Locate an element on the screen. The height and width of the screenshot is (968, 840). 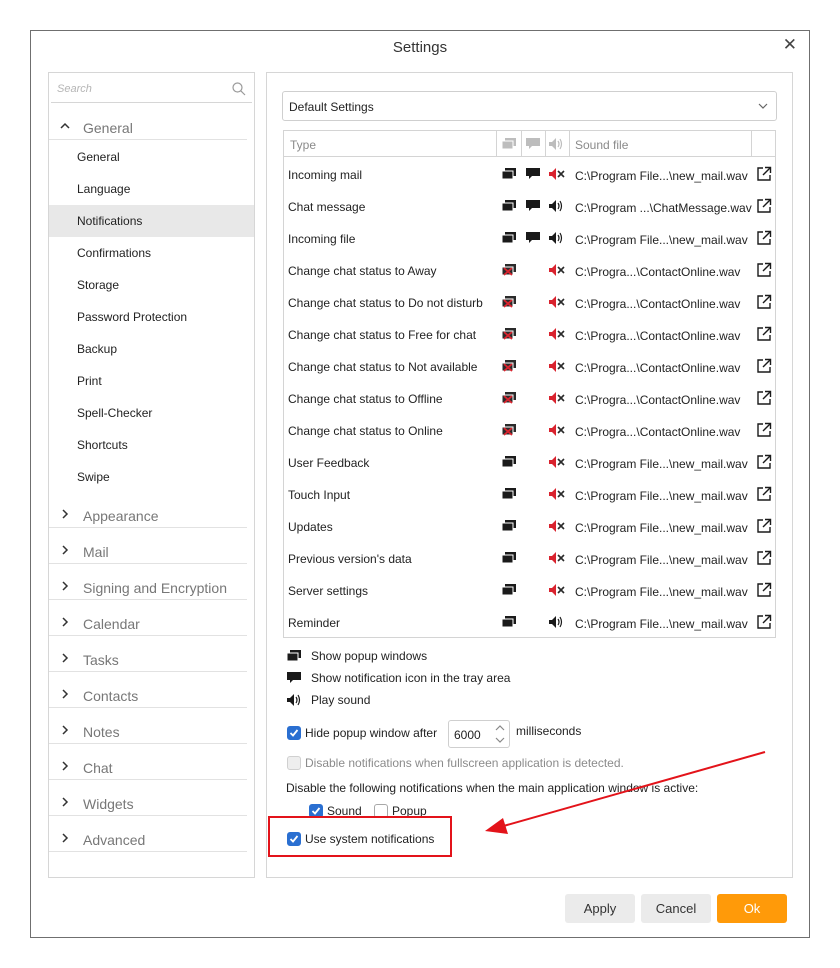
sidebar-item-backup: Backup is located at coordinates (151, 349).